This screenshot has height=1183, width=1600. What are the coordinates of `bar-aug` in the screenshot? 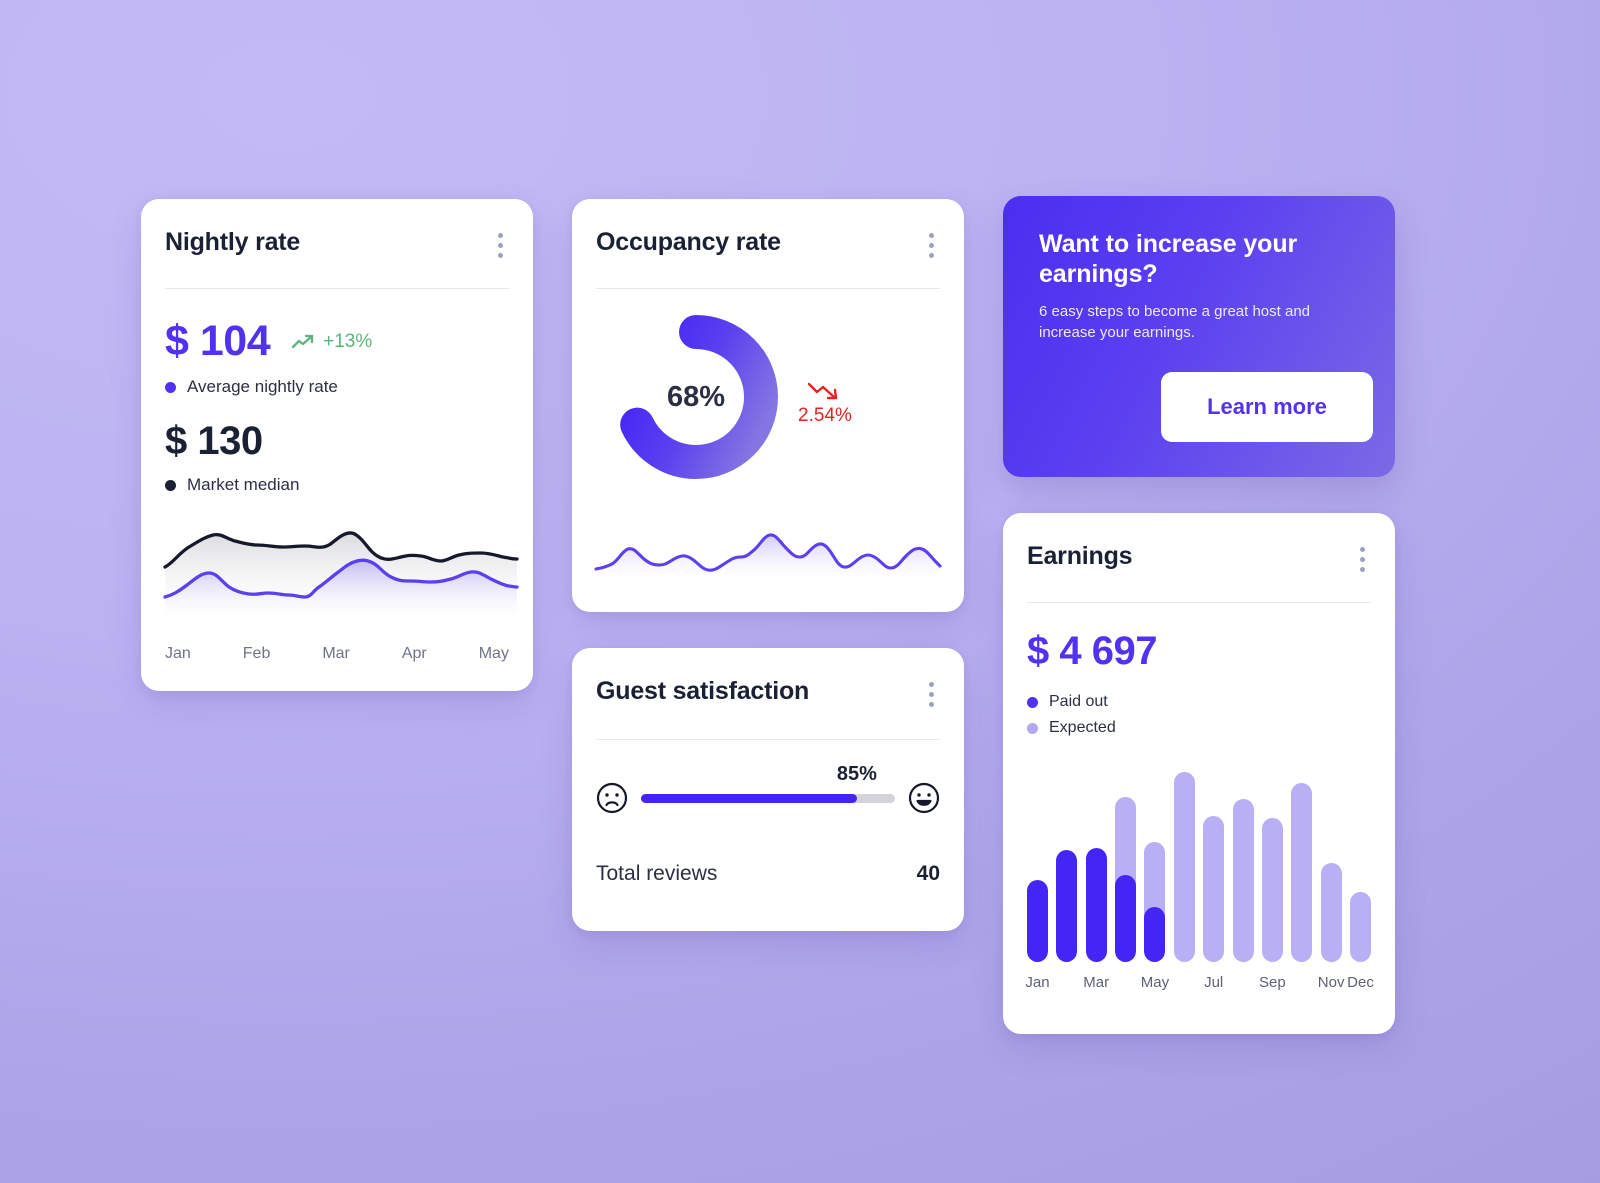 It's located at (1243, 880).